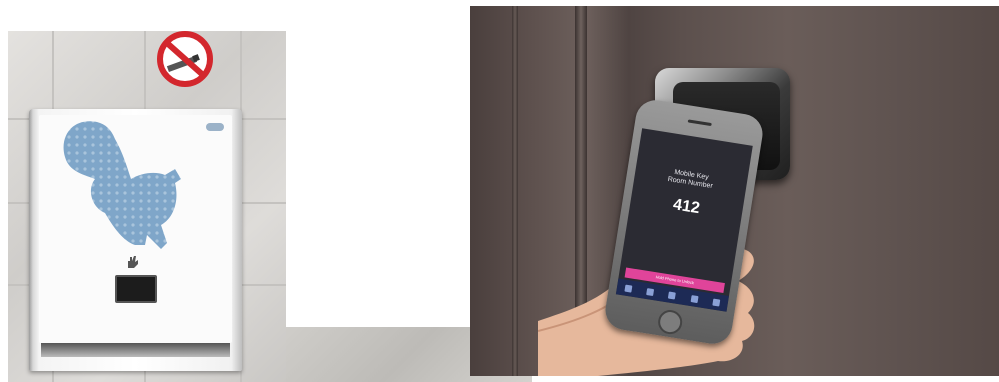  I want to click on hand-sensor-icon, so click(133, 262).